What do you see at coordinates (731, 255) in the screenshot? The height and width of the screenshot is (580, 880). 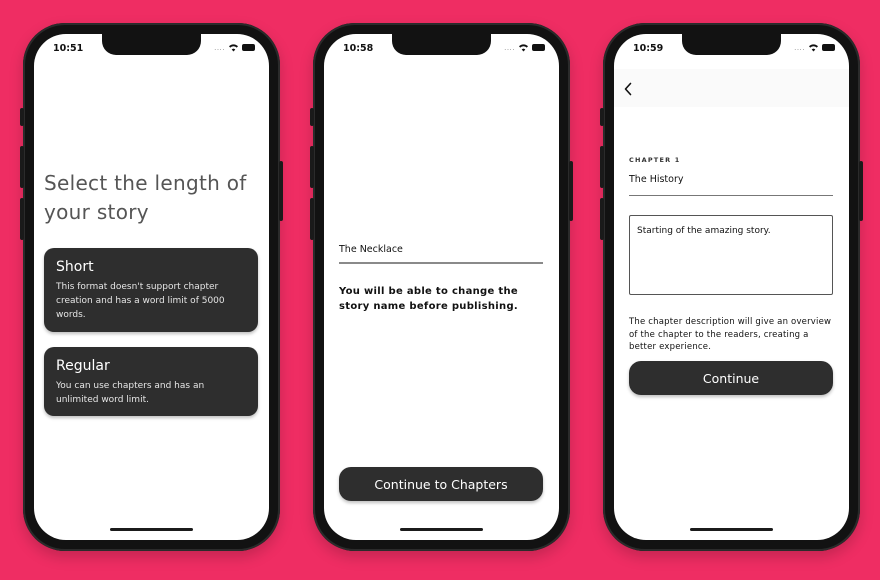 I see `chapter-description-textarea: Starting of the amazing story.` at bounding box center [731, 255].